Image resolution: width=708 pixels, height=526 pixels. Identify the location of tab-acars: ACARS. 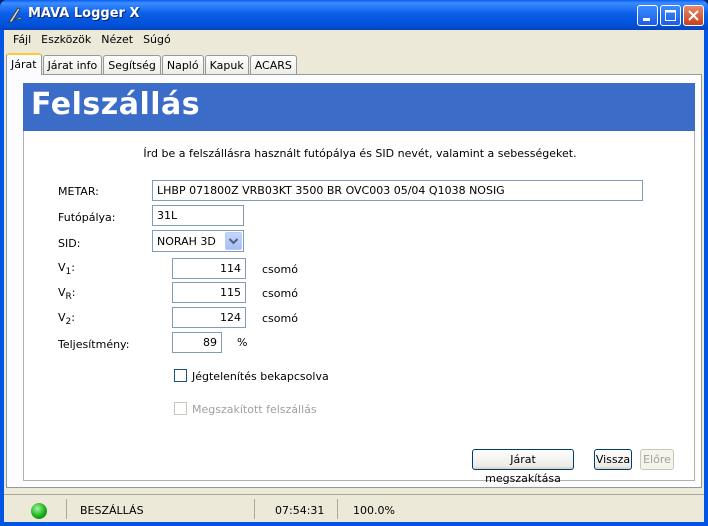
(273, 65).